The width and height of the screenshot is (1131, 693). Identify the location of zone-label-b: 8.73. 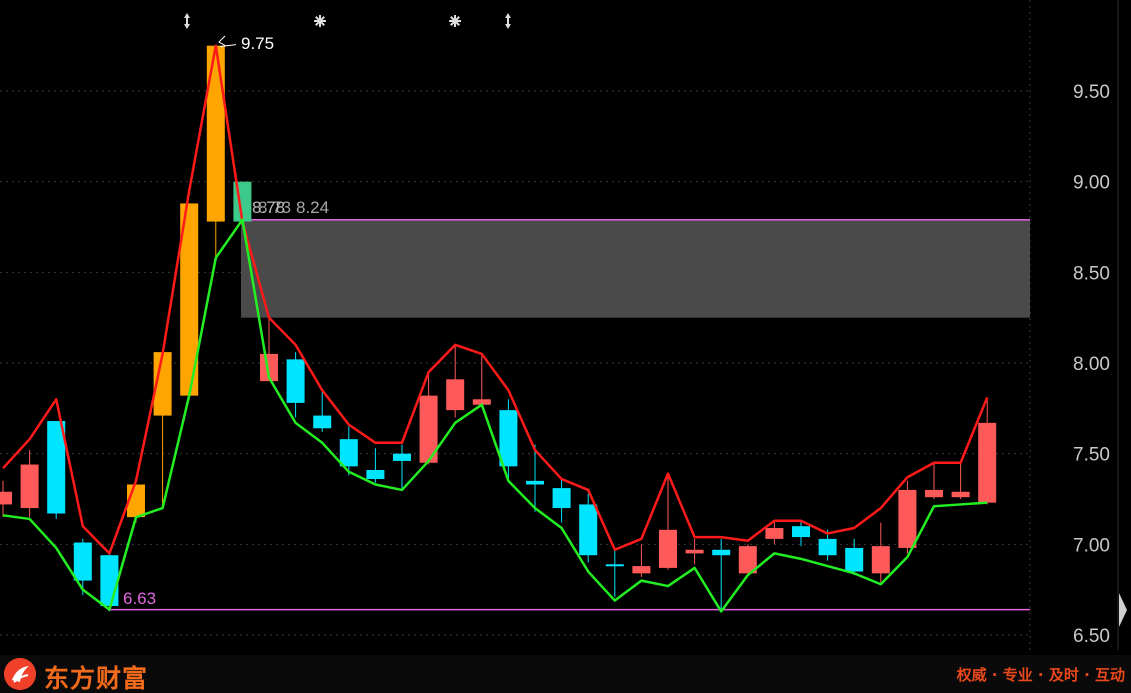
(274, 207).